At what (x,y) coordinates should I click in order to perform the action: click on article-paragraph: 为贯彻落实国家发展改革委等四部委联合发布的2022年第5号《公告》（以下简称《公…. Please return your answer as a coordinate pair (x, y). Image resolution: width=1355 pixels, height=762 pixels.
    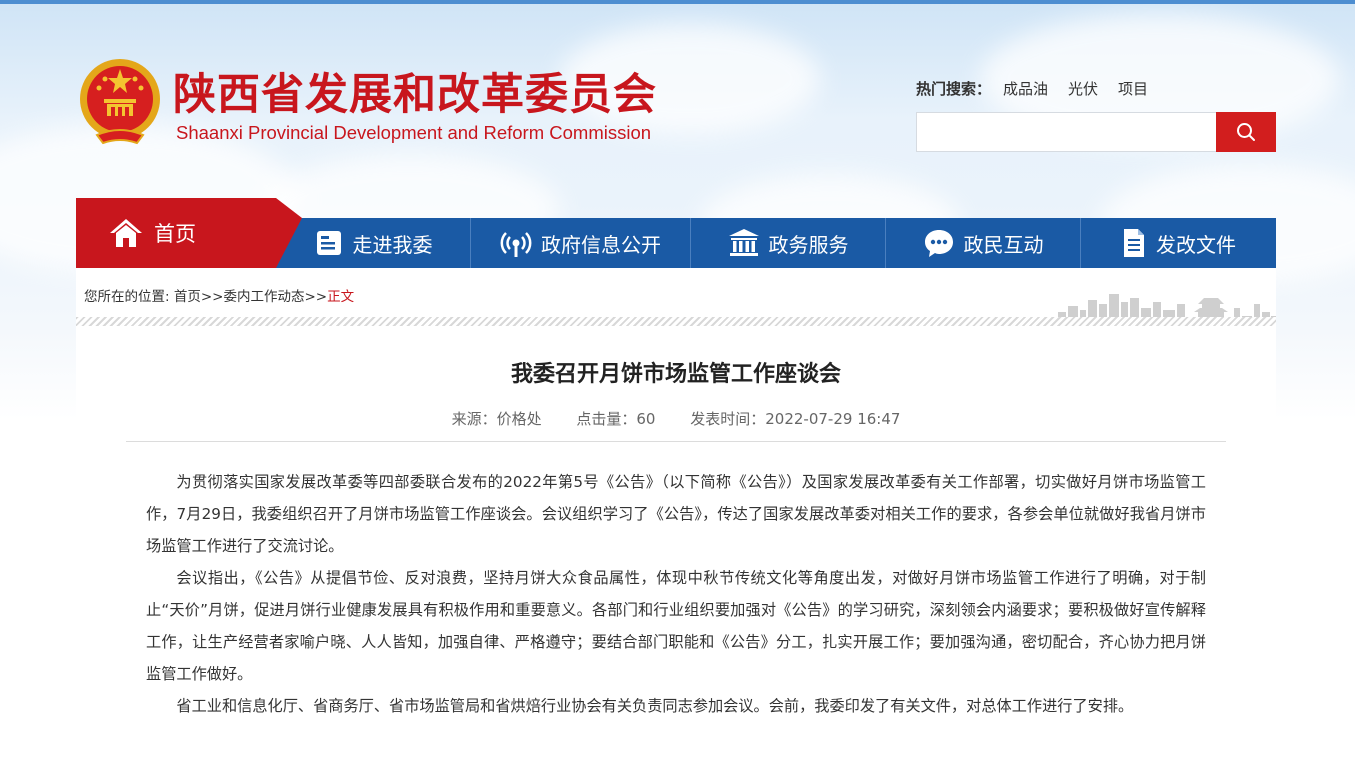
    Looking at the image, I should click on (676, 514).